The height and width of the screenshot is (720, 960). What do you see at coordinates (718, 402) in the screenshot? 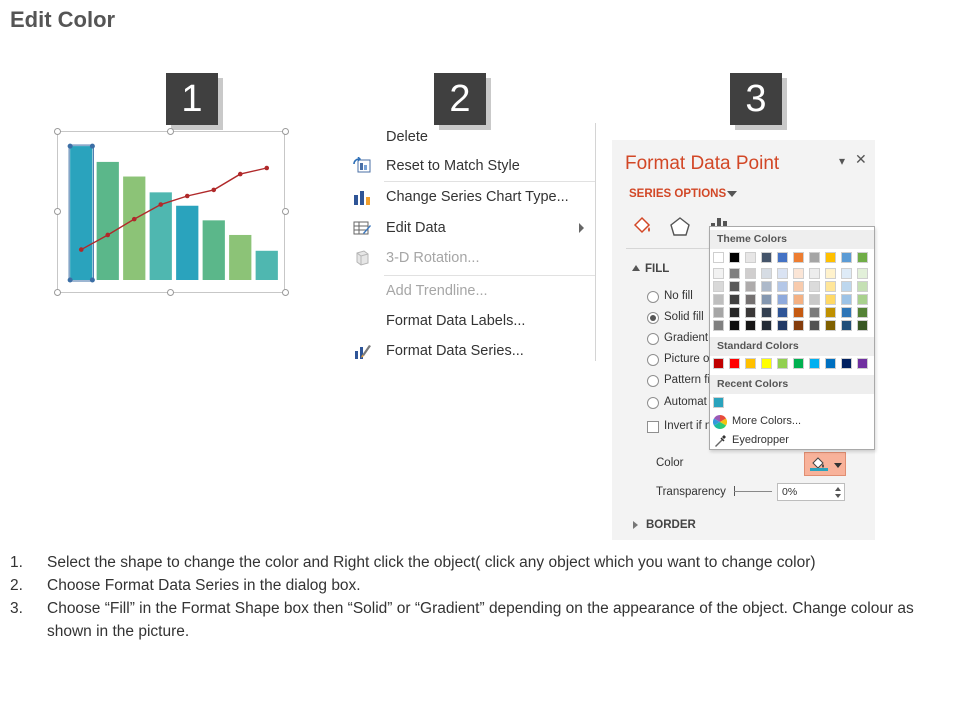
I see `recent-color-swatch` at bounding box center [718, 402].